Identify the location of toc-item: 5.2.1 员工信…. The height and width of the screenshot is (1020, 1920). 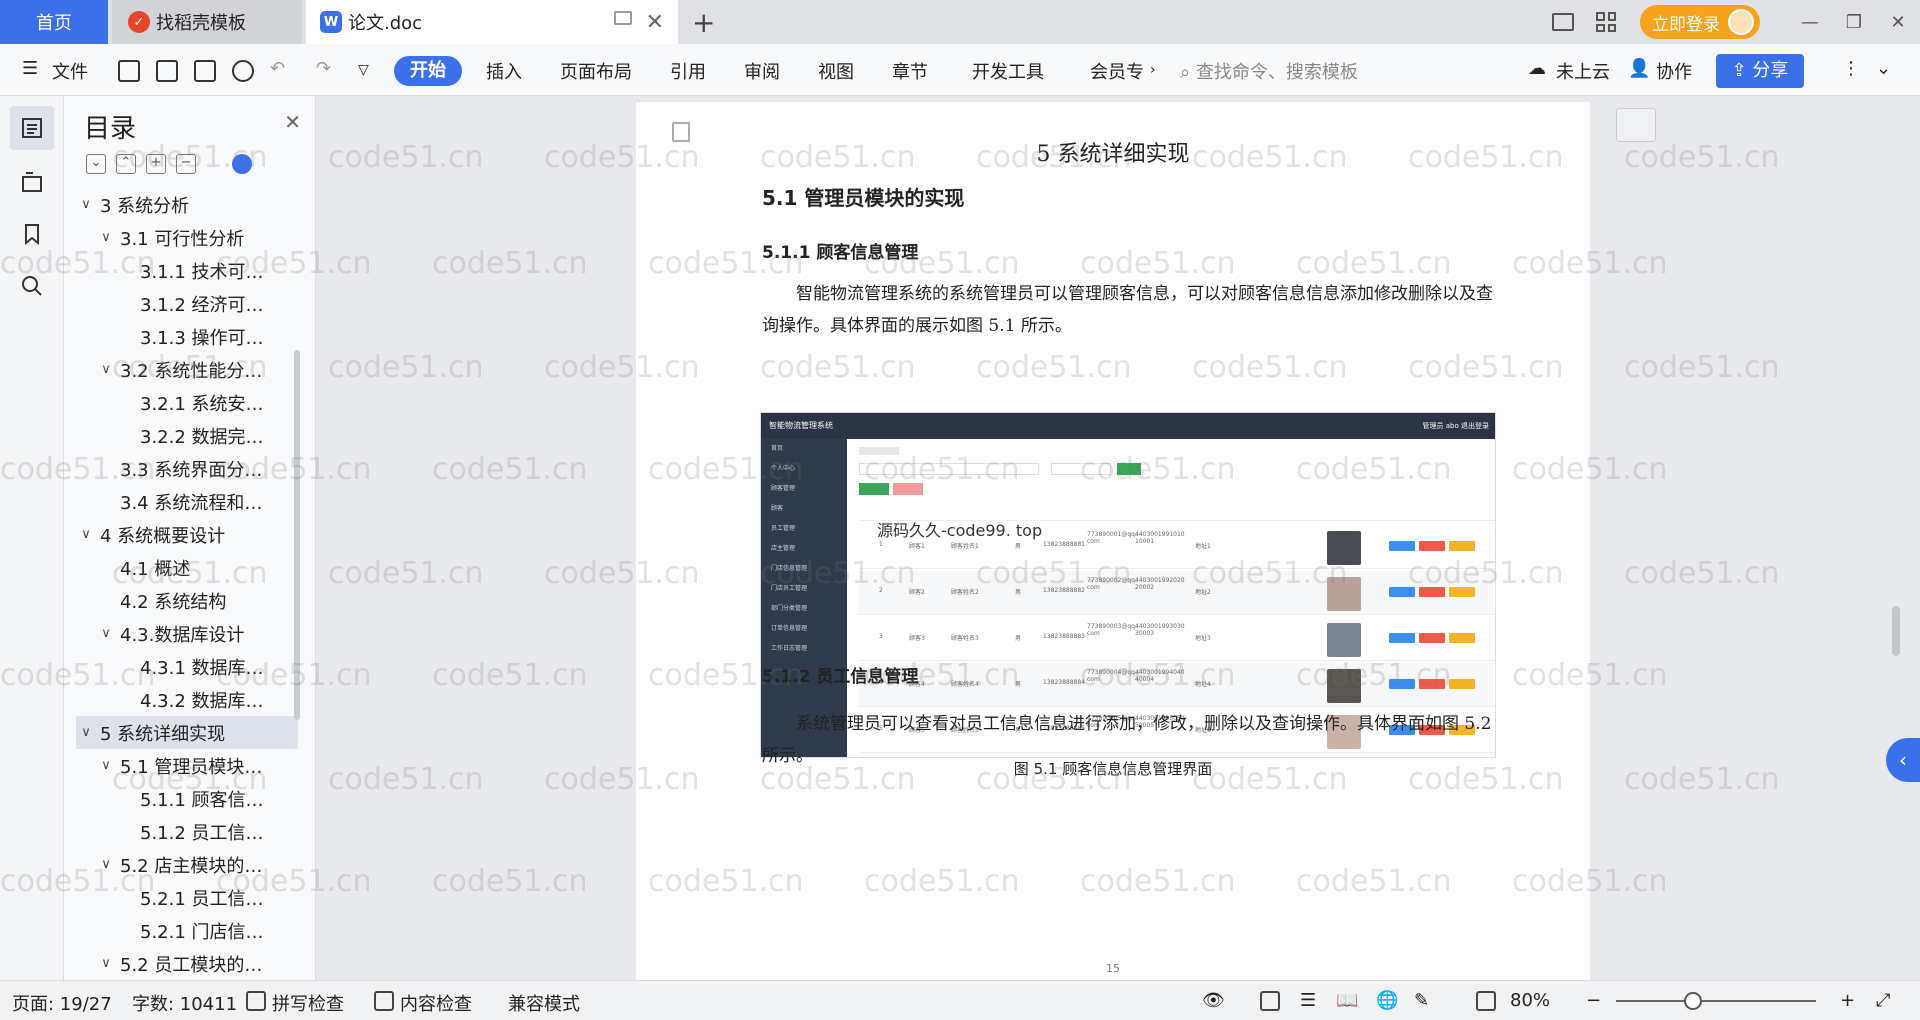
(187, 897).